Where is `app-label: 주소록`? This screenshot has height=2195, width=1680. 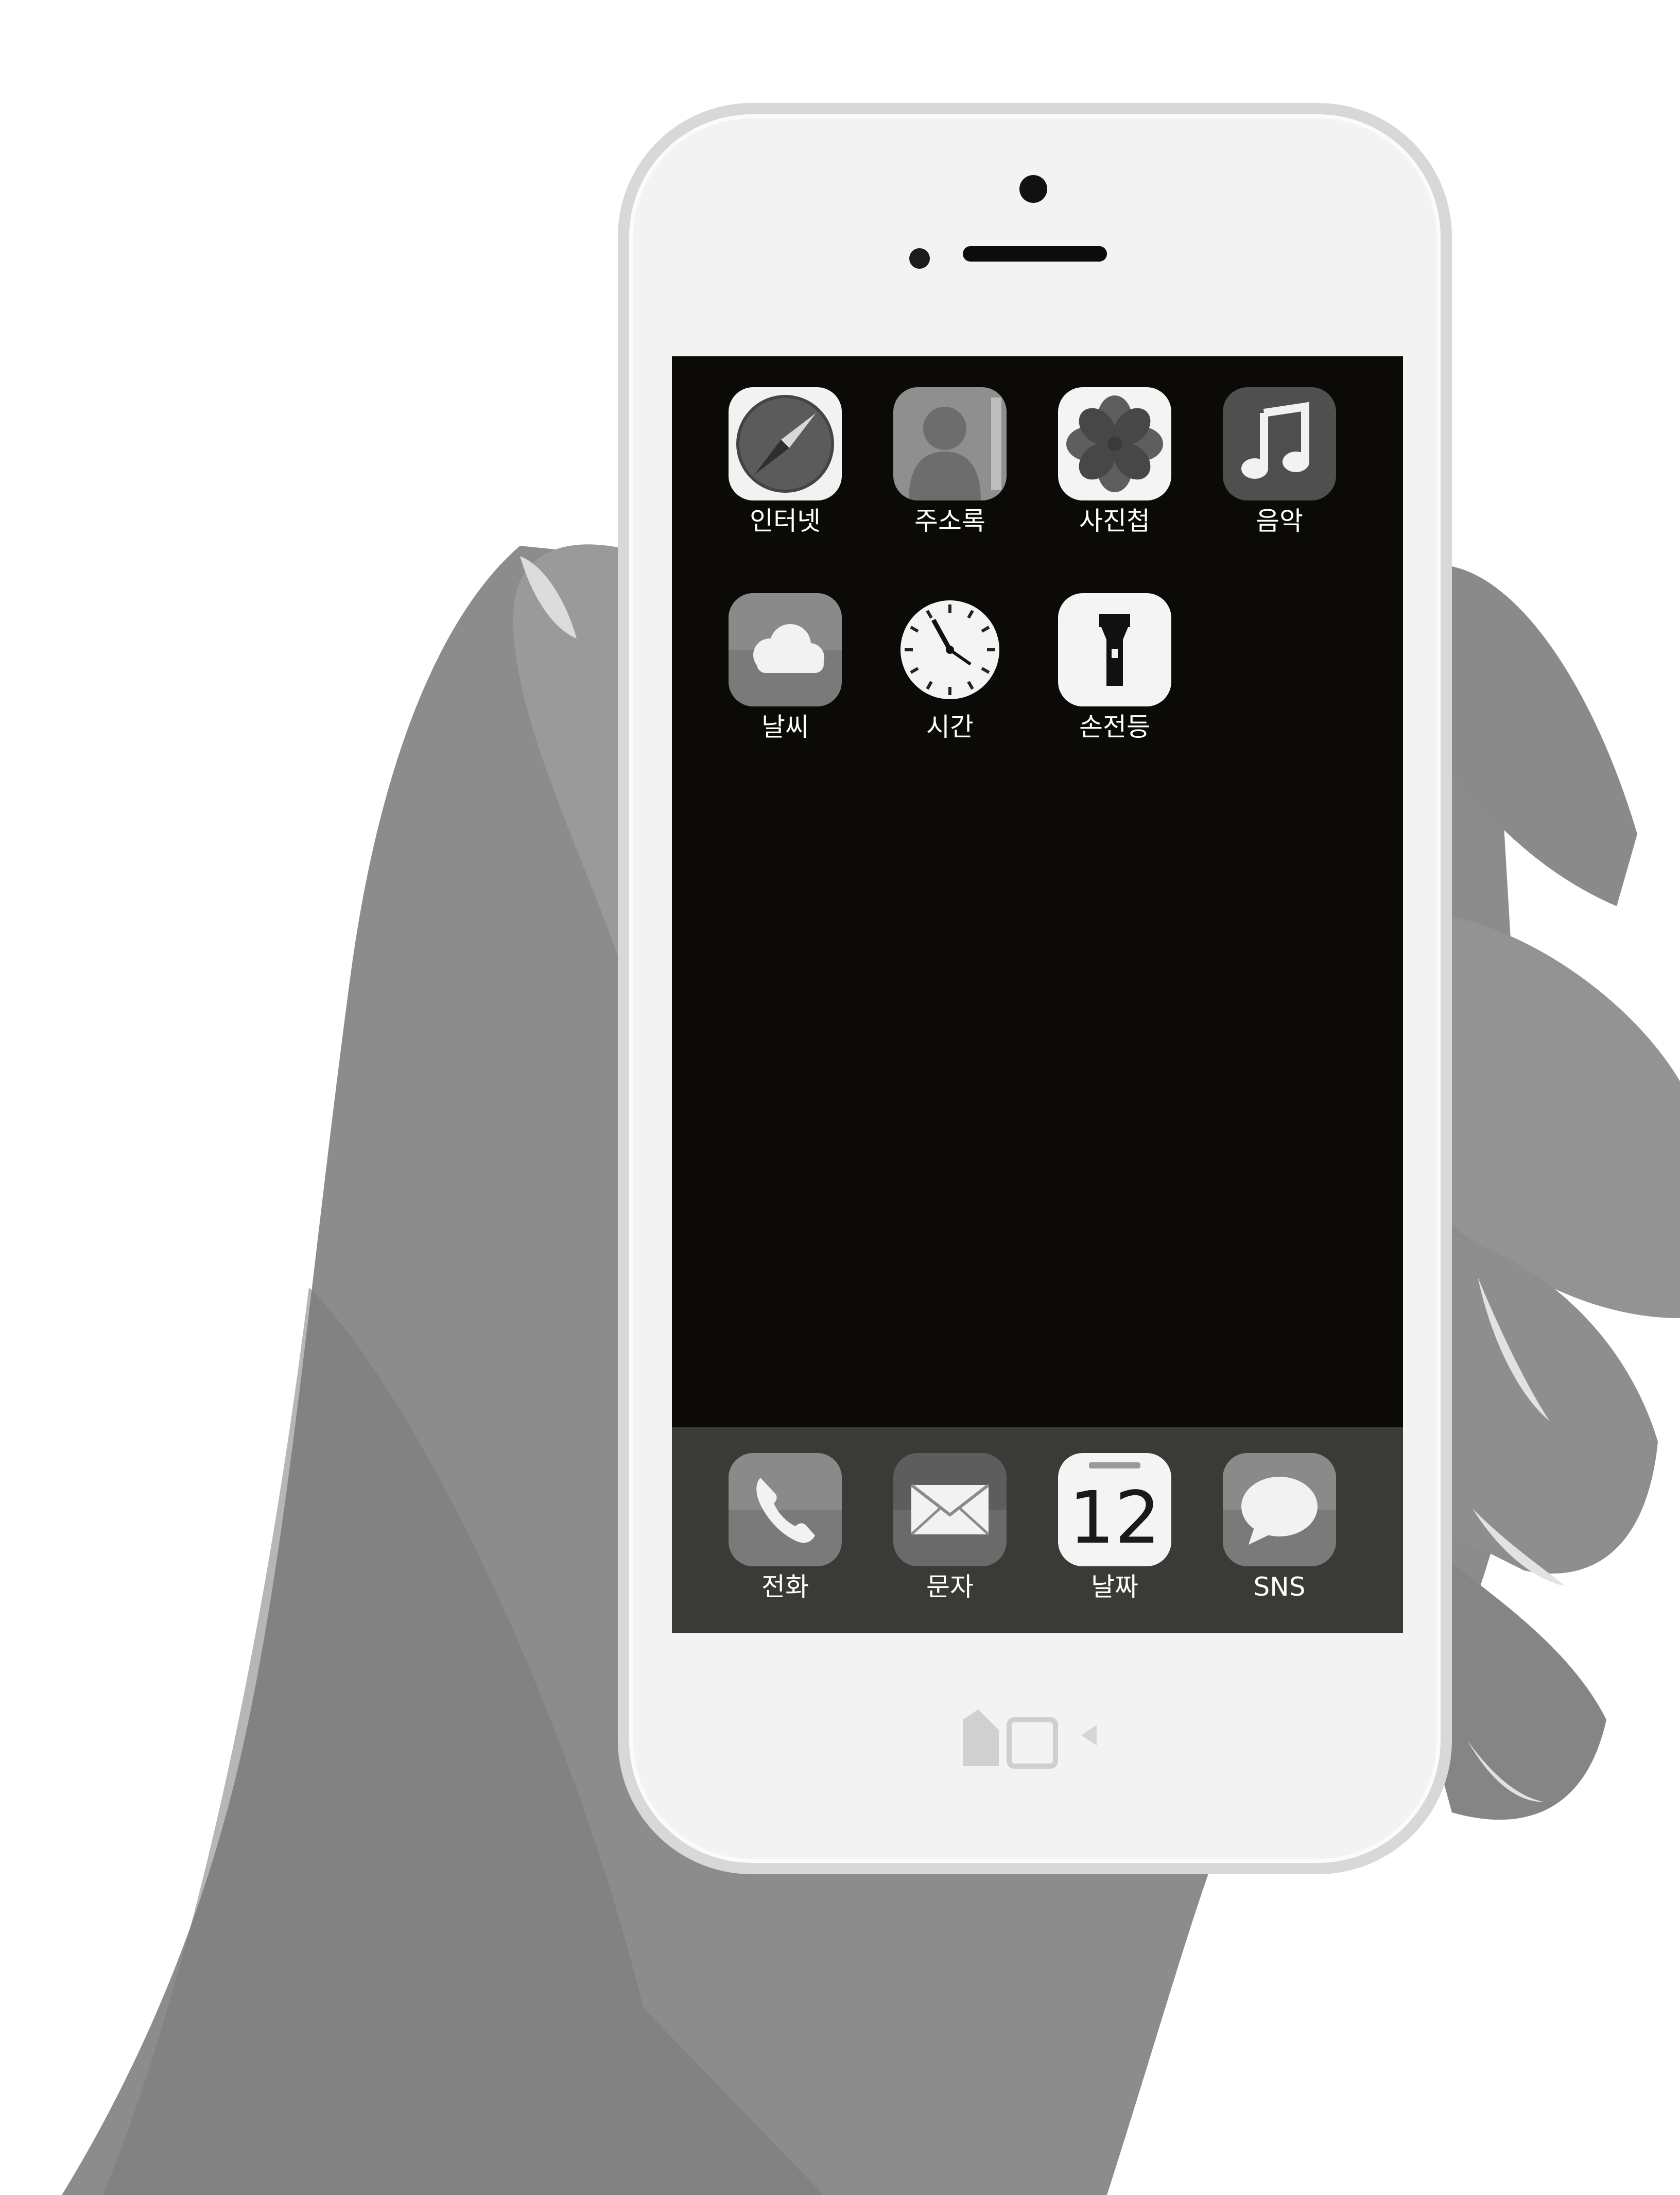 app-label: 주소록 is located at coordinates (950, 521).